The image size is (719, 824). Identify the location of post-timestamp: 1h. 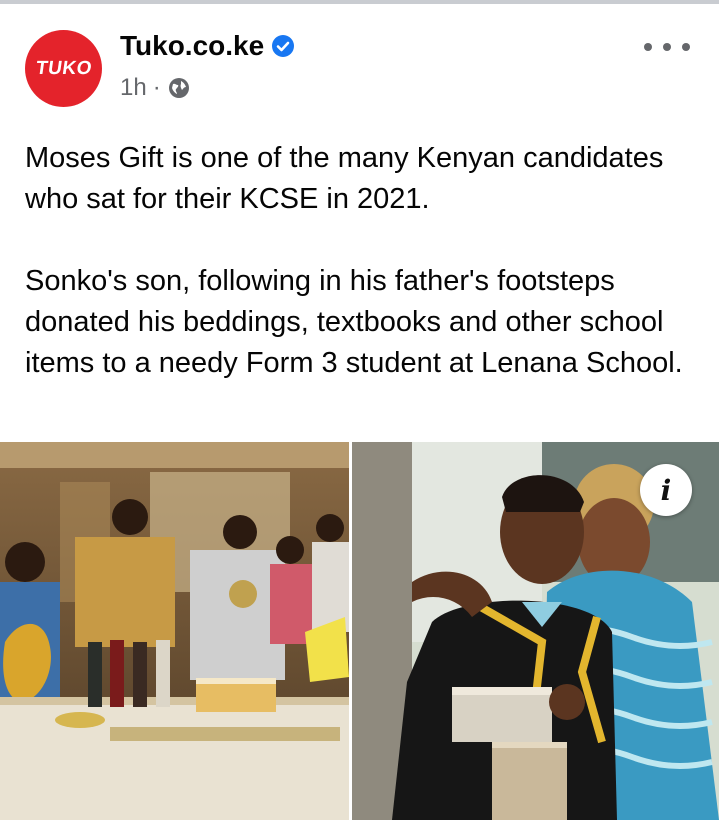
(133, 88).